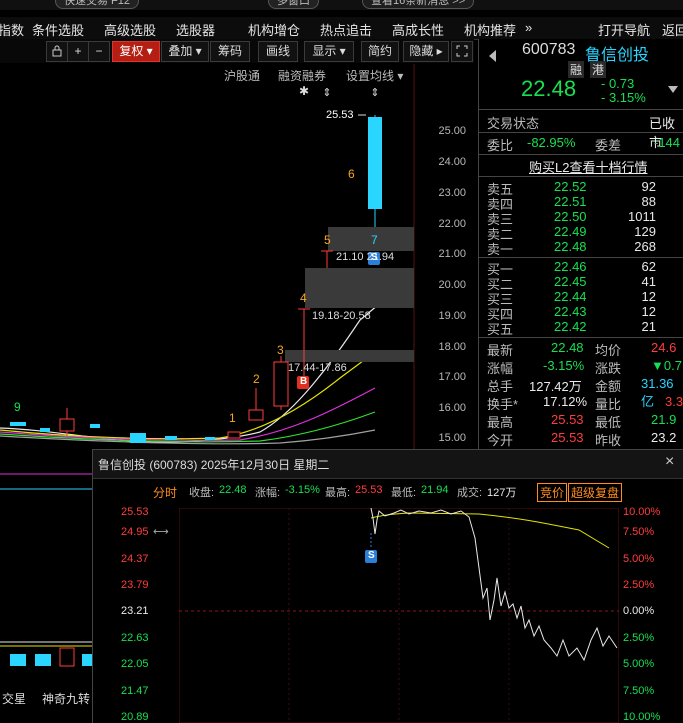 This screenshot has height=723, width=683. What do you see at coordinates (570, 186) in the screenshot?
I see `ask-price: 22.52` at bounding box center [570, 186].